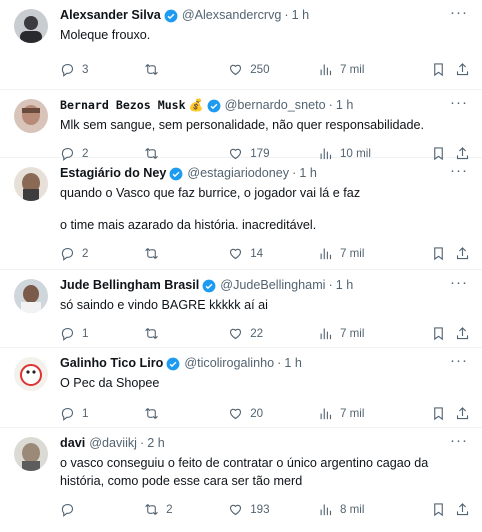  Describe the element at coordinates (110, 383) in the screenshot. I see `tweet-text: O Pec da Shopee` at that location.